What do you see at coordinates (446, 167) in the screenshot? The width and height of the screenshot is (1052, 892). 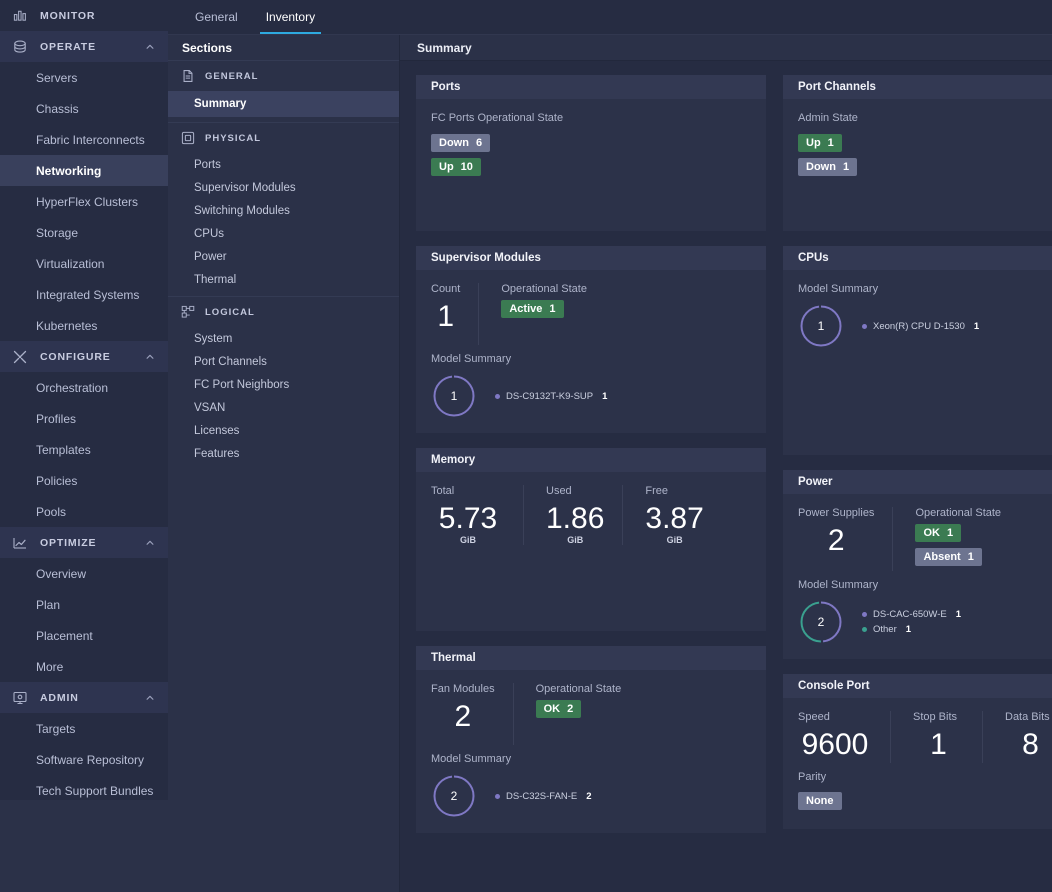 I see `status-badge-label: Up` at bounding box center [446, 167].